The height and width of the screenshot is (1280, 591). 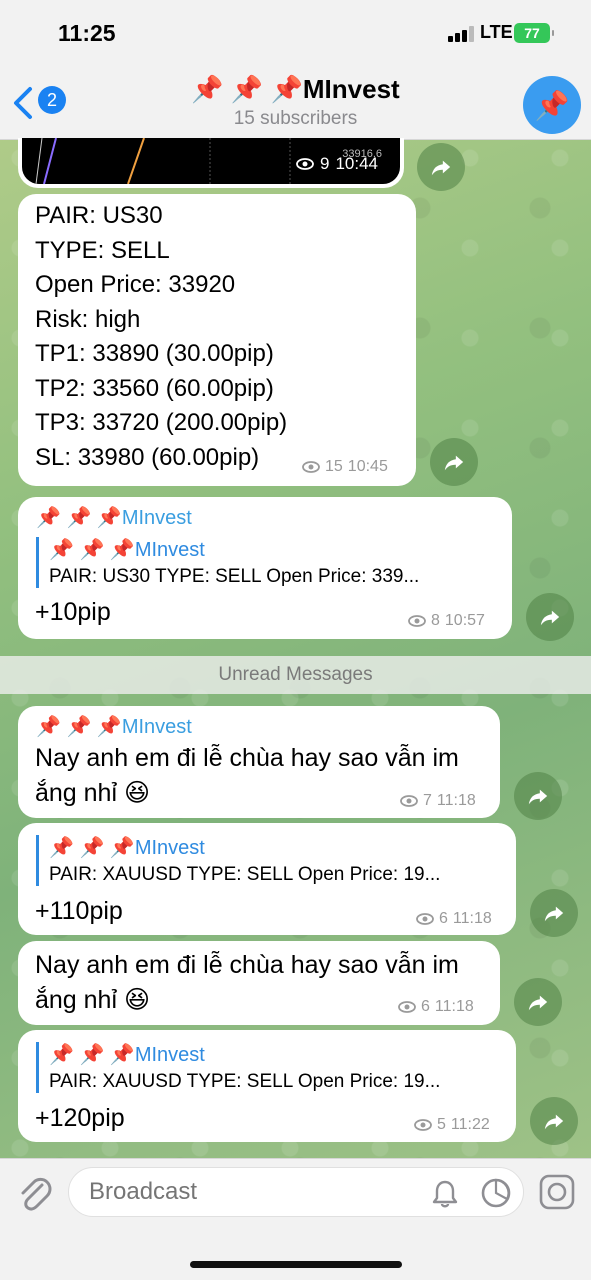 I want to click on view-count: 5, so click(x=441, y=1124).